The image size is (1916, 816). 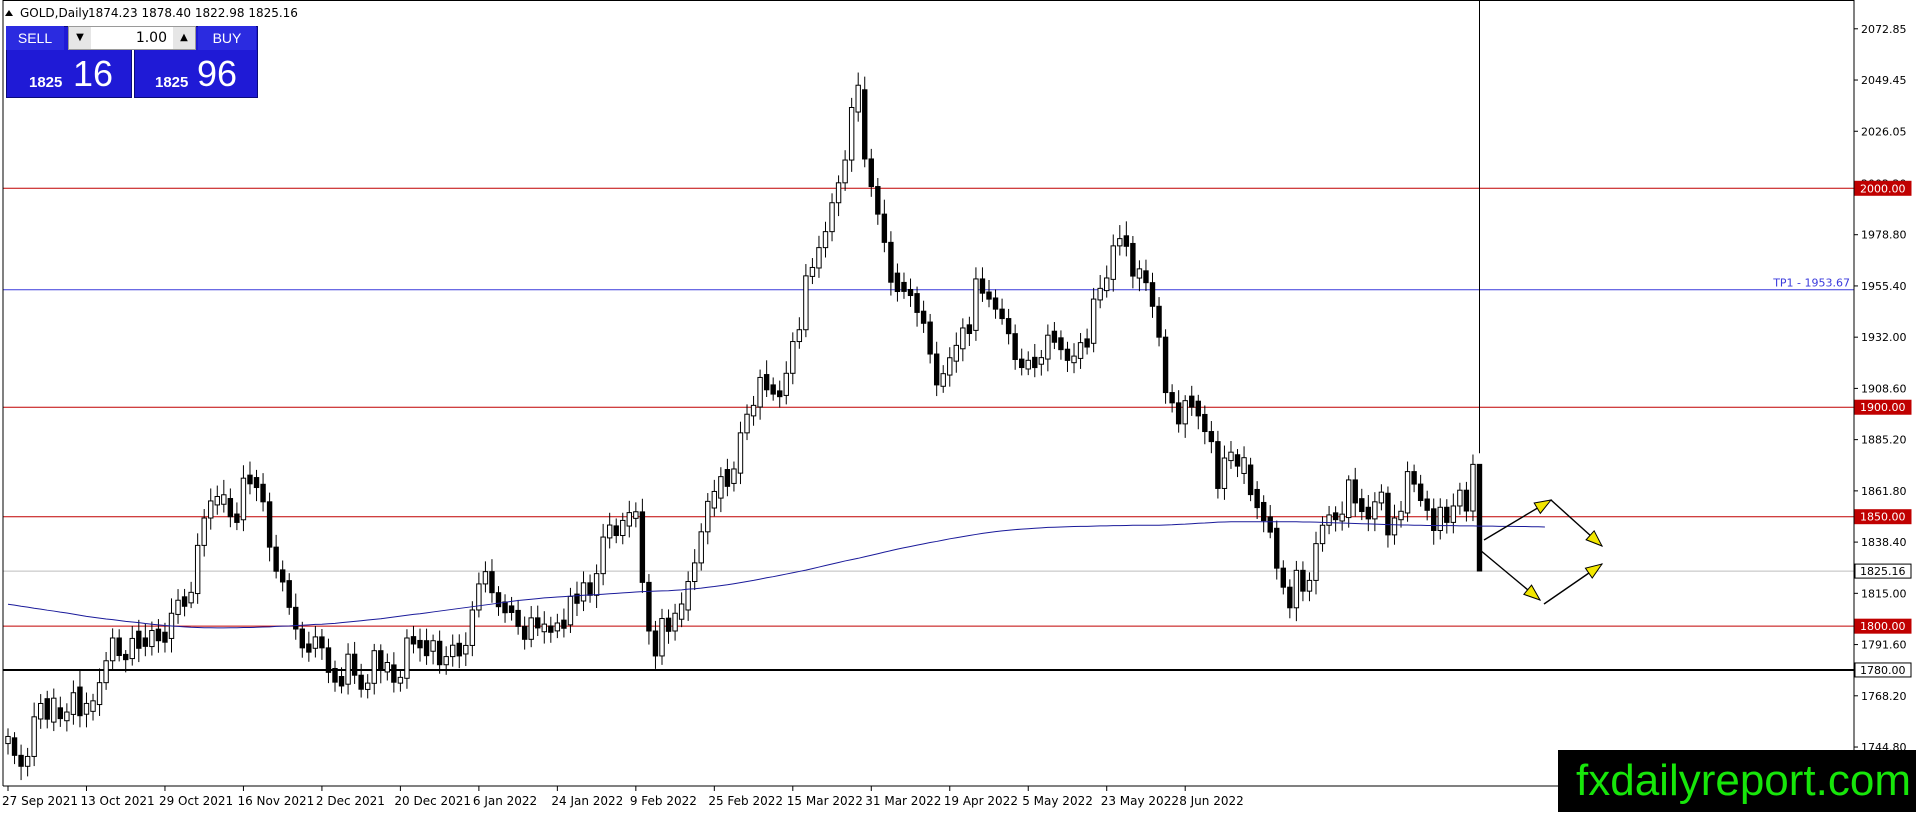 What do you see at coordinates (193, 13) in the screenshot?
I see `ohlc-readout: 1874.23 1878.40 1822.98 1825.16` at bounding box center [193, 13].